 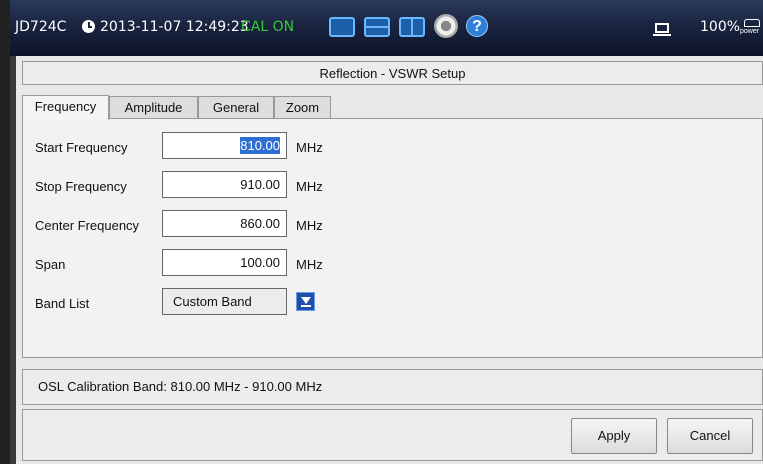 What do you see at coordinates (309, 186) in the screenshot?
I see `stop-frequency-unit: MHz` at bounding box center [309, 186].